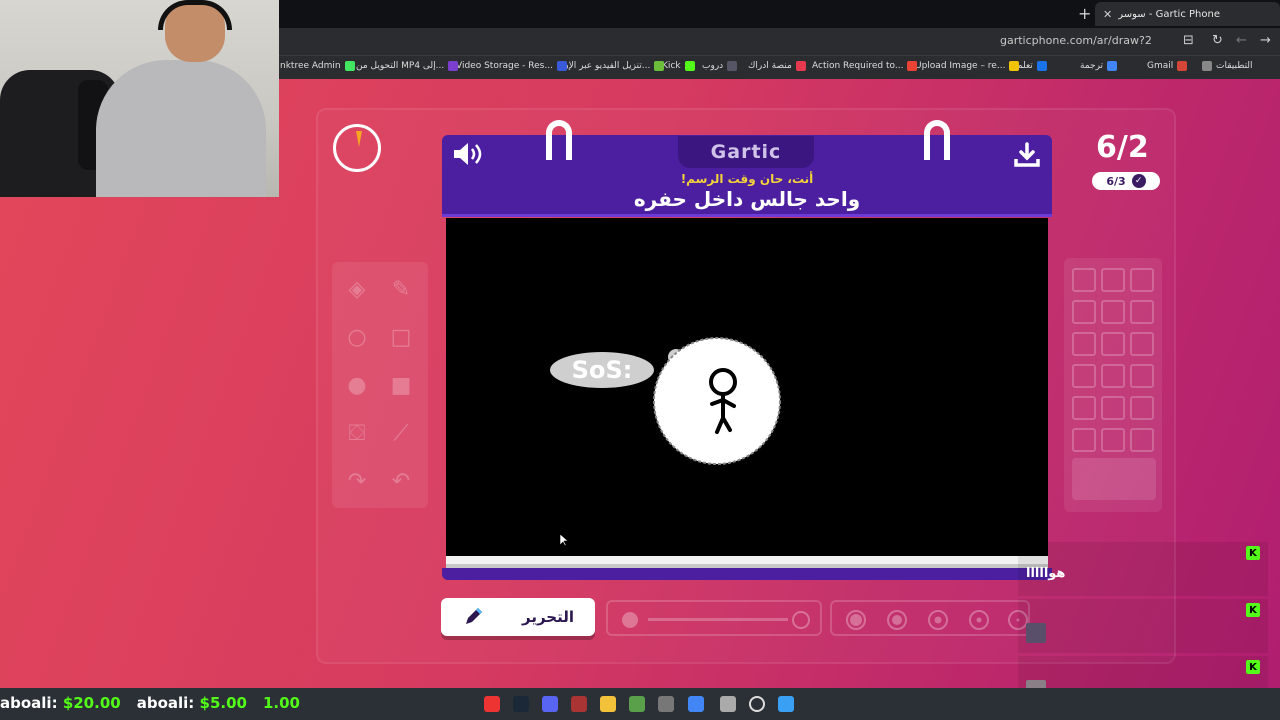 This screenshot has height=720, width=1280. I want to click on rectangle-outline-tool-icon: □, so click(401, 337).